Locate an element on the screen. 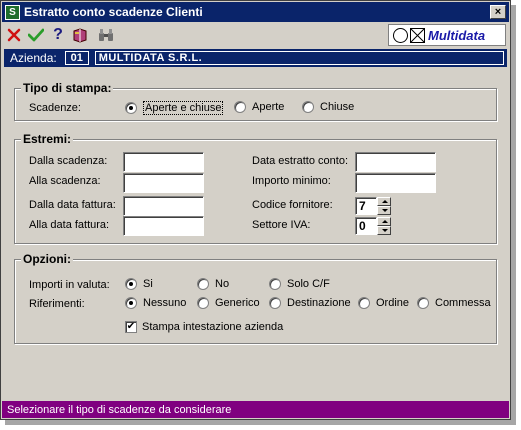 The height and width of the screenshot is (430, 521). codice-fornitore-value: 7 is located at coordinates (366, 206).